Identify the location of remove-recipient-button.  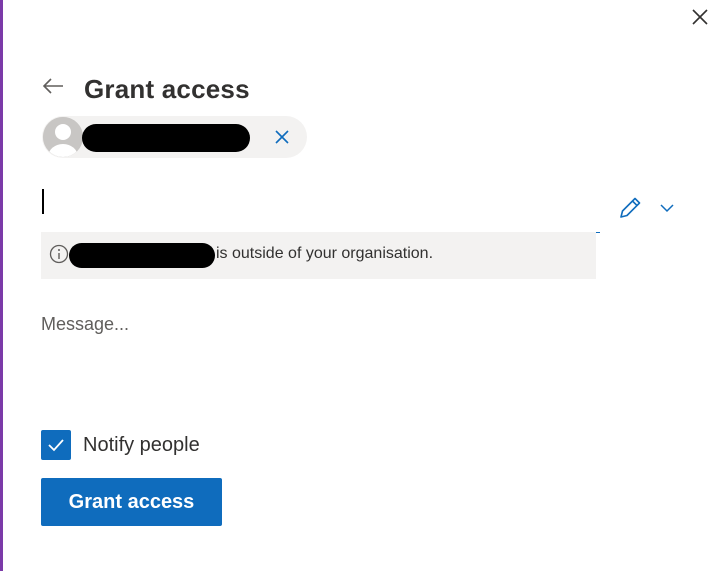
(282, 137).